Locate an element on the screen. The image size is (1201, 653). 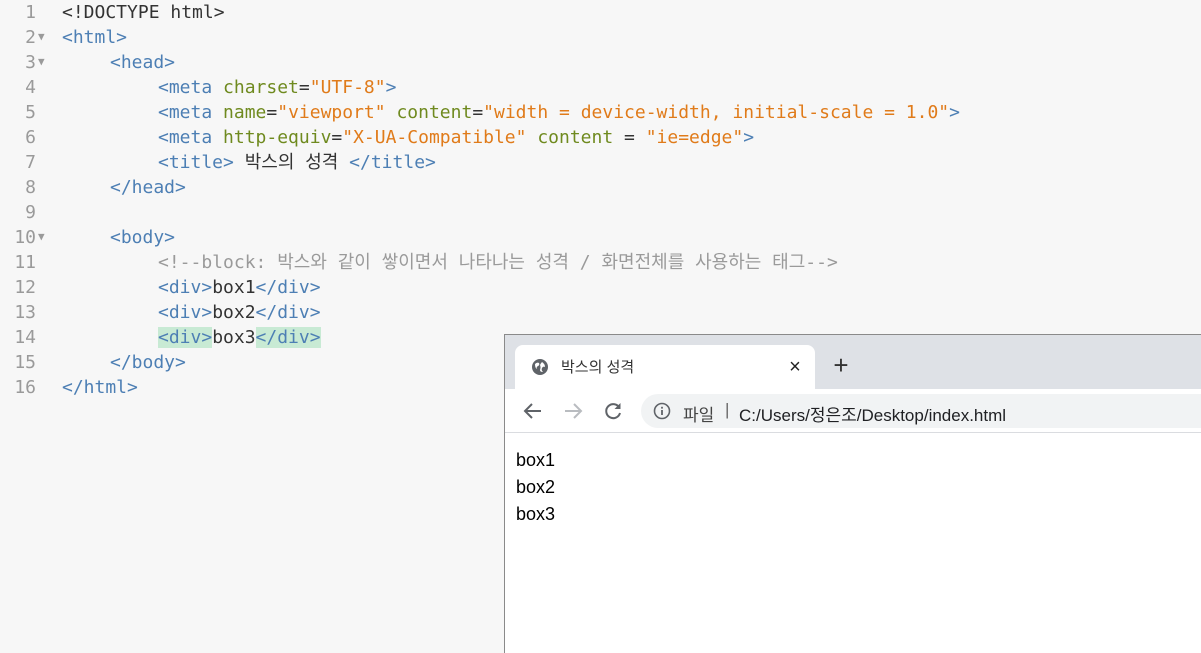
code-token: box1 is located at coordinates (234, 287).